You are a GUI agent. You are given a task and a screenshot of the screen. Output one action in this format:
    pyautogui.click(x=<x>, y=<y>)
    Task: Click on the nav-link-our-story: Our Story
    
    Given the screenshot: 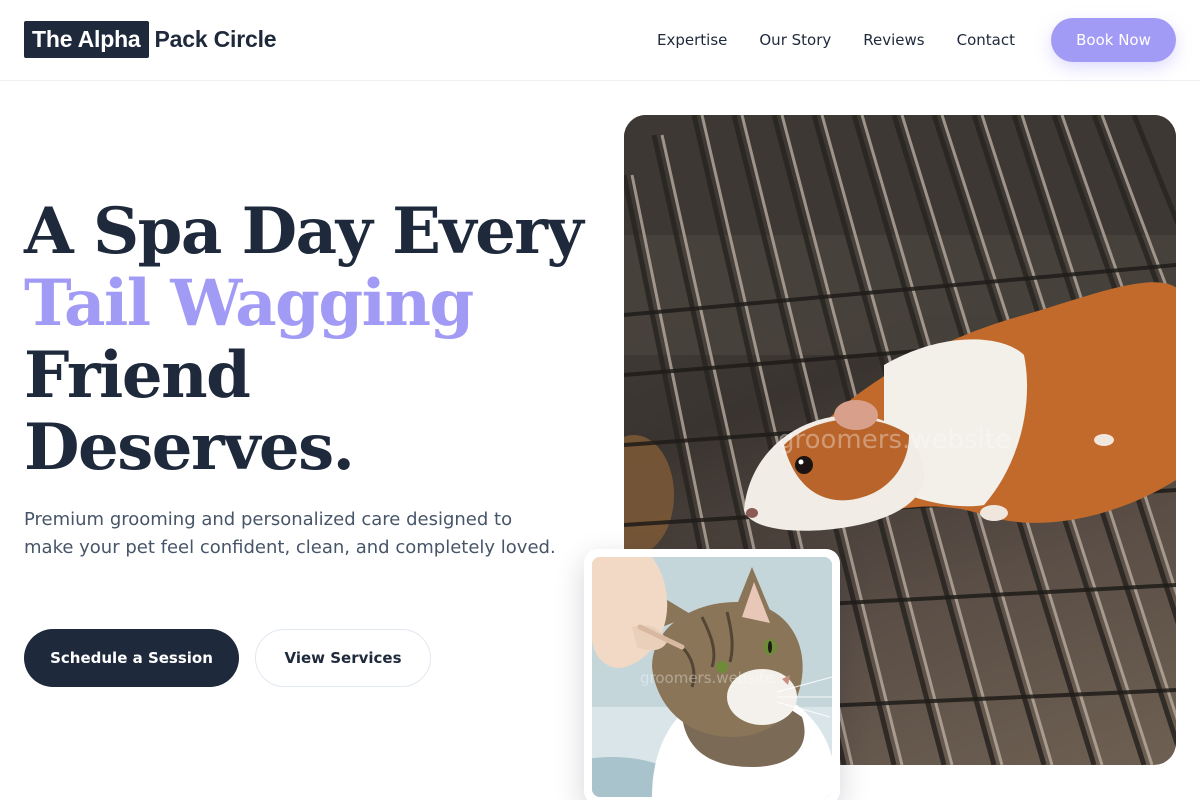 What is the action you would take?
    pyautogui.click(x=795, y=40)
    